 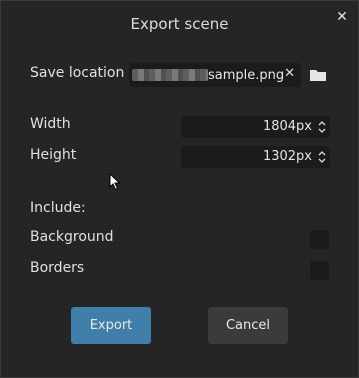 I want to click on cancel-button: Cancel, so click(x=248, y=325).